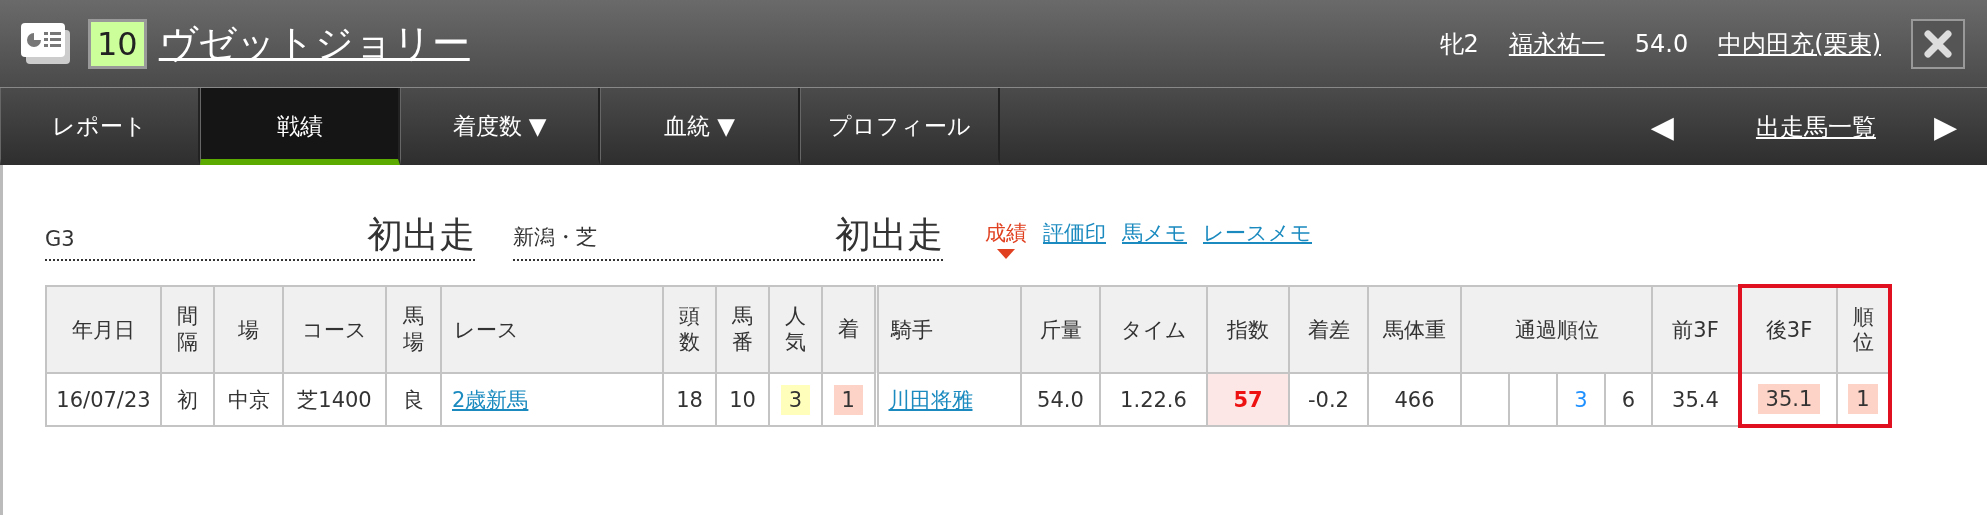 Image resolution: width=1987 pixels, height=515 pixels. I want to click on tab: プロフィール, so click(900, 126).